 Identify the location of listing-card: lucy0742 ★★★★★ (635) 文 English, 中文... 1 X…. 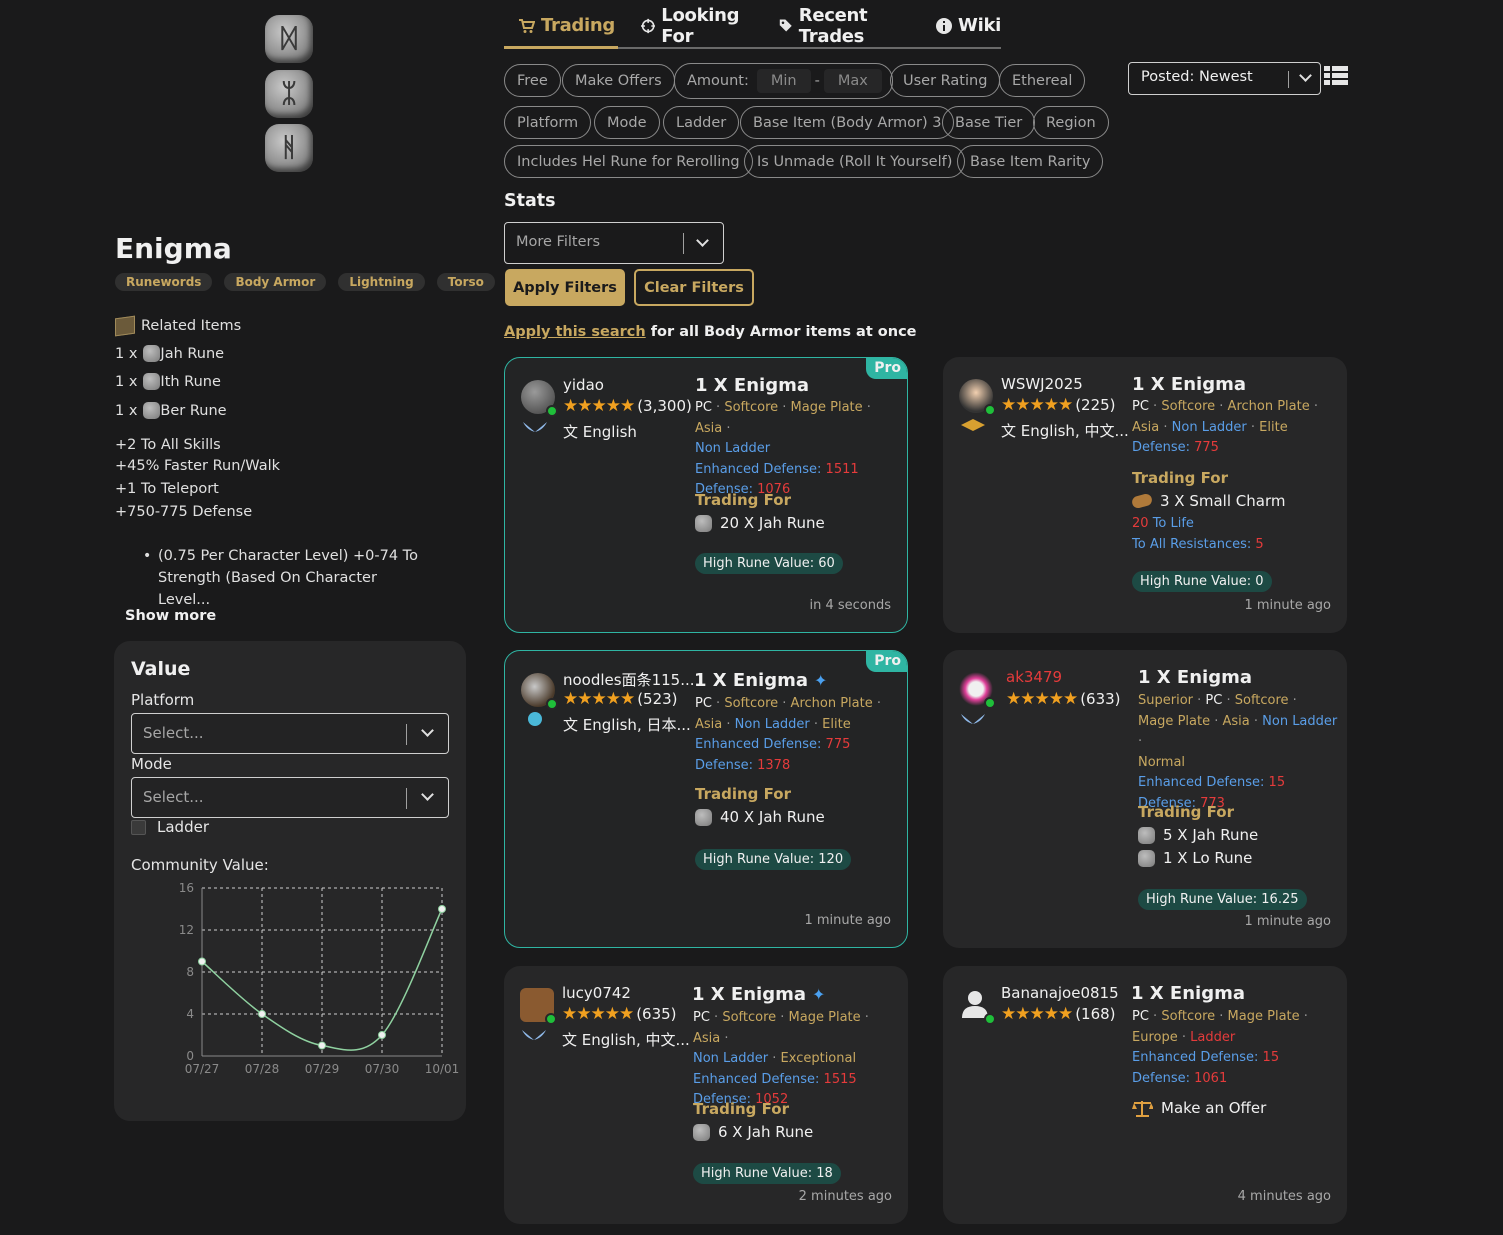
(706, 1095).